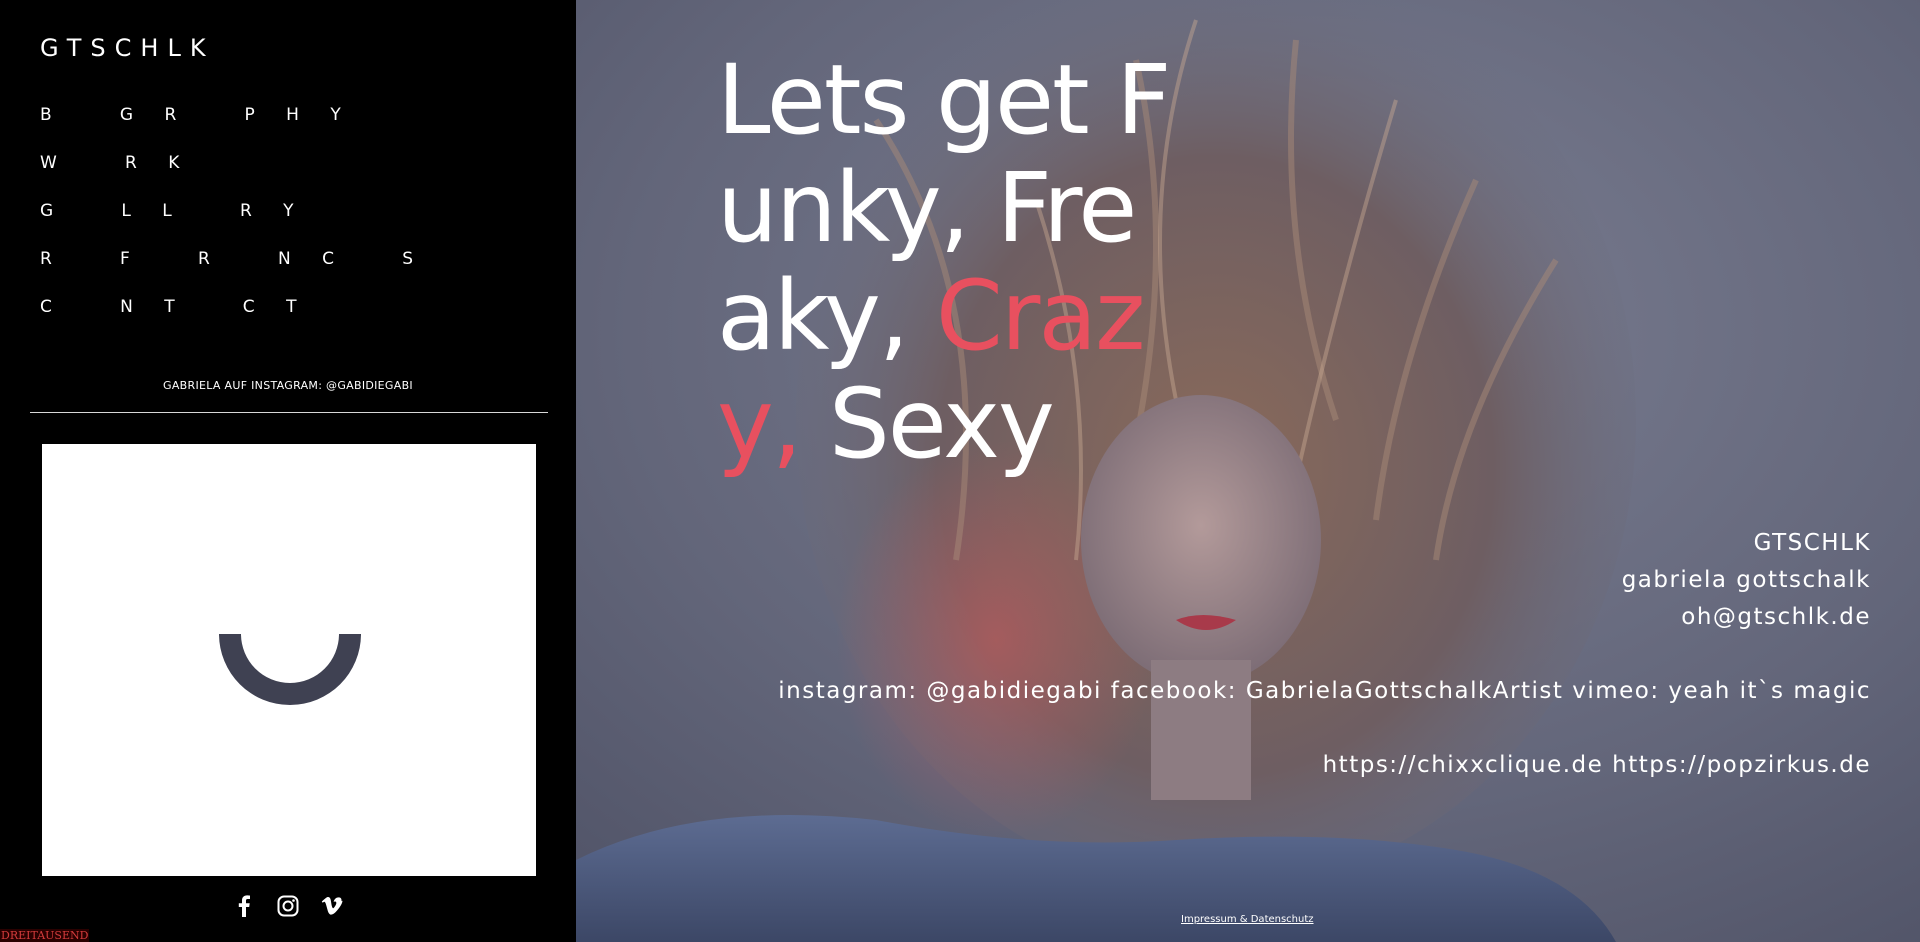 This screenshot has width=1920, height=942. I want to click on loading-spinner-icon, so click(290, 669).